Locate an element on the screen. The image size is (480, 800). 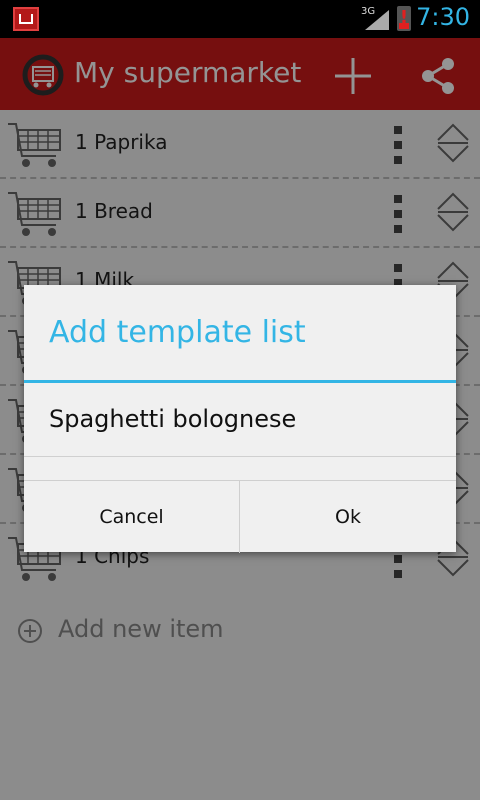
dialog-title-divider is located at coordinates (240, 381).